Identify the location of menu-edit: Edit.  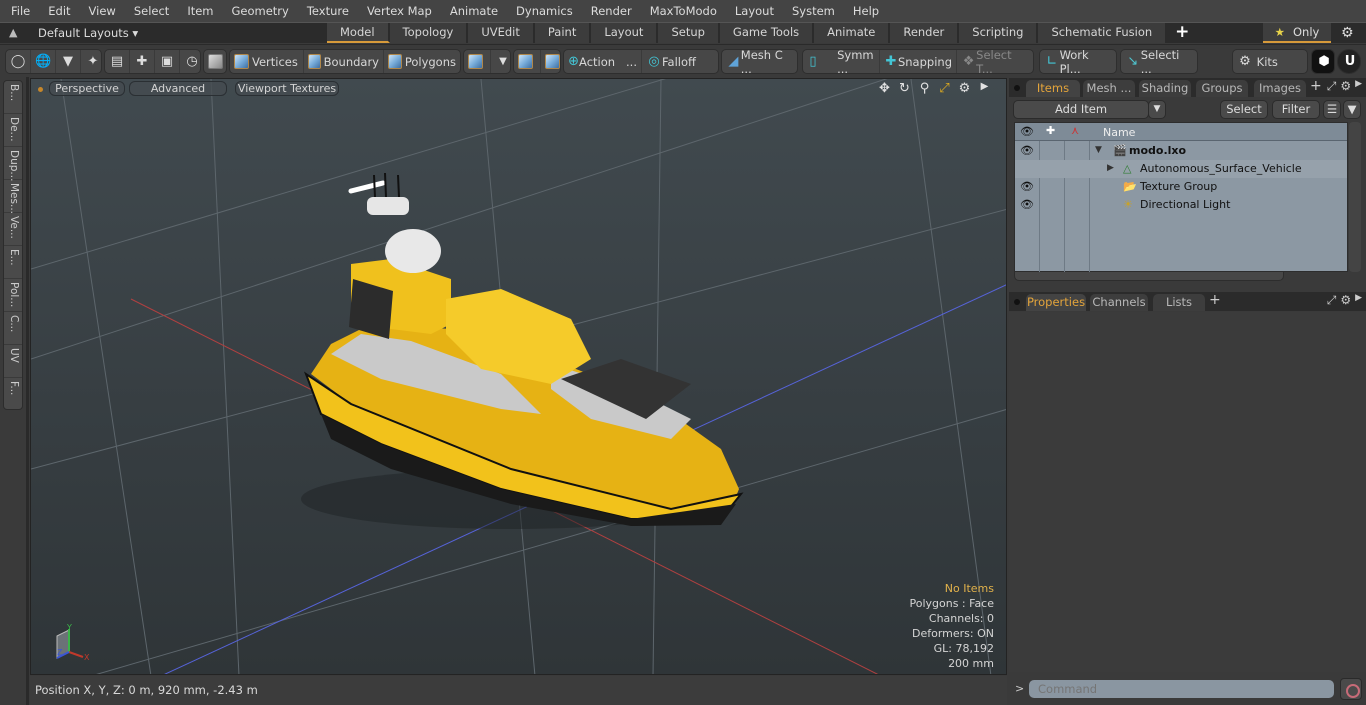
(59, 11).